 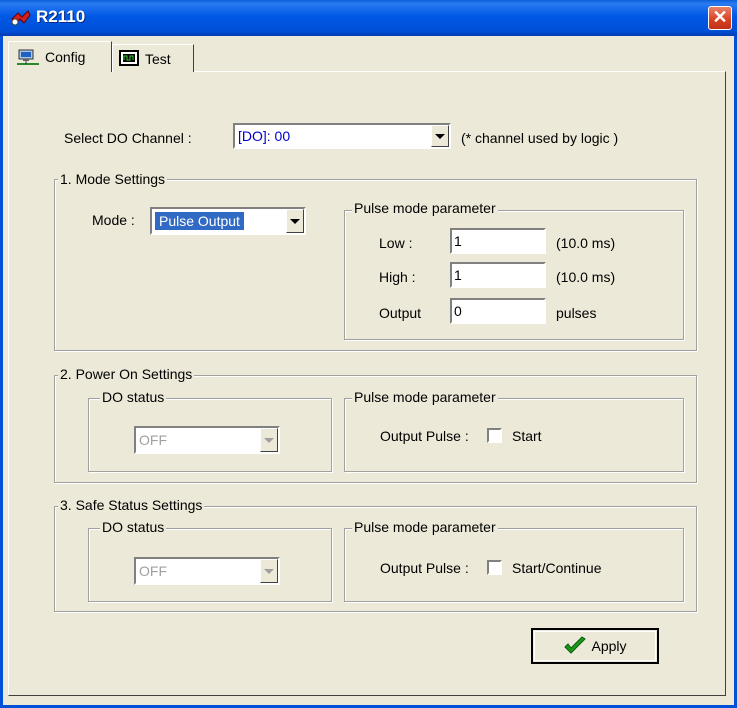 I want to click on power-on-start-checkbox, so click(x=494, y=435).